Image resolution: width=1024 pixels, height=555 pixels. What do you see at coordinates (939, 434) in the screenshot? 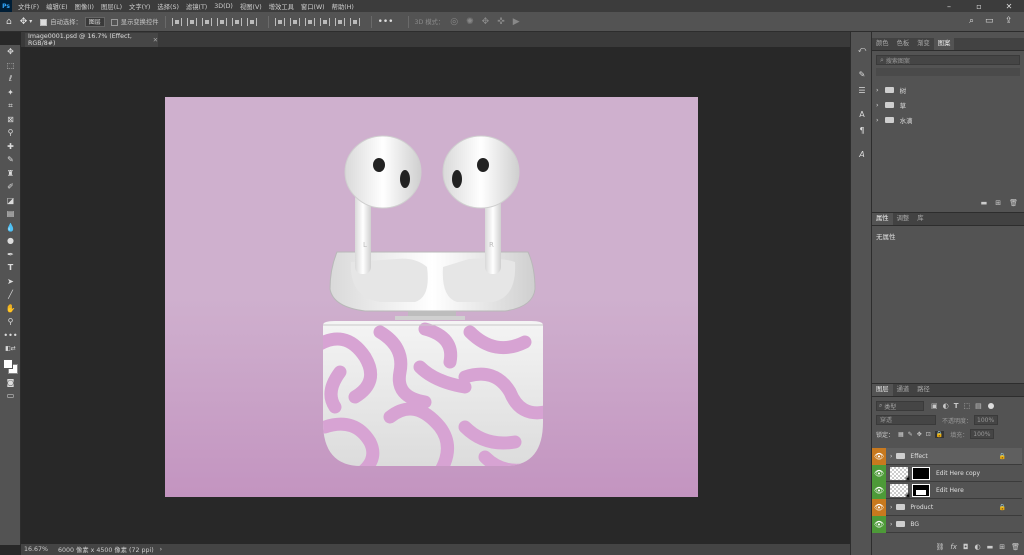
I see `lock-all-icon: 🔒` at bounding box center [939, 434].